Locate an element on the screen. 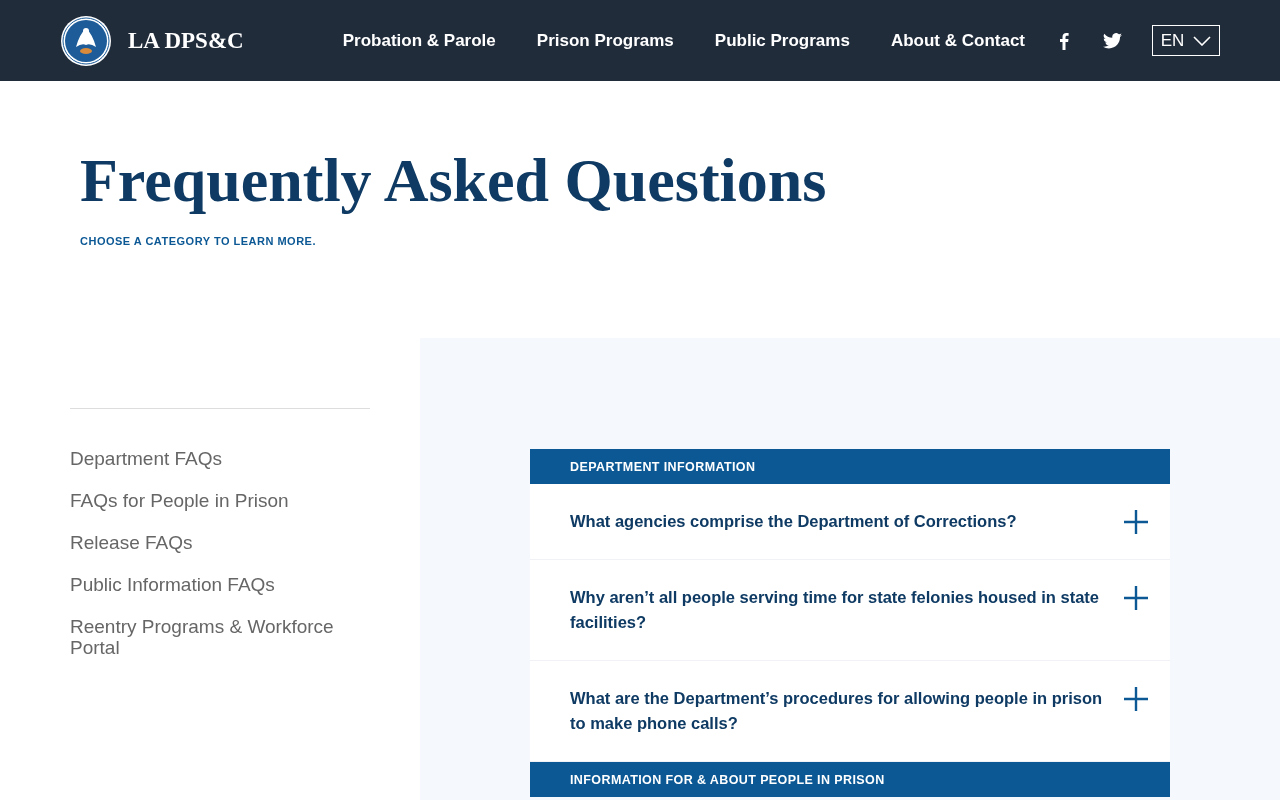  sidebar-link: Release FAQs is located at coordinates (220, 542).